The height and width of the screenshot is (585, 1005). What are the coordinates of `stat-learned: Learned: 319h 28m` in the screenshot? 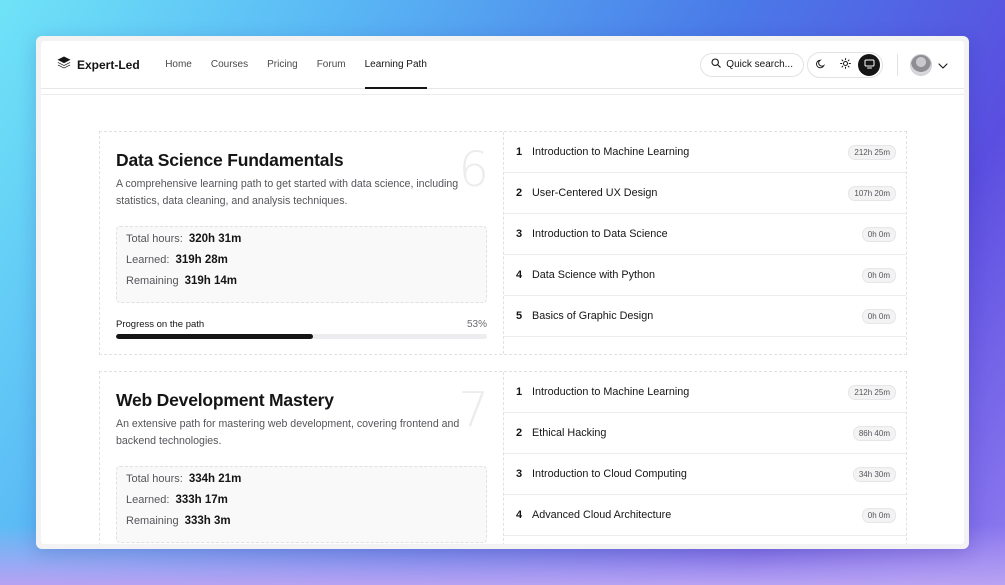 It's located at (301, 264).